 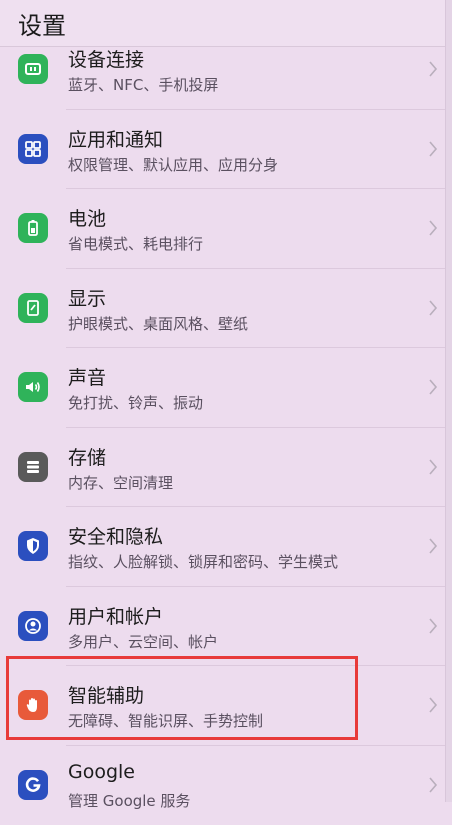 I want to click on settings-item-title: 电池, so click(x=87, y=217).